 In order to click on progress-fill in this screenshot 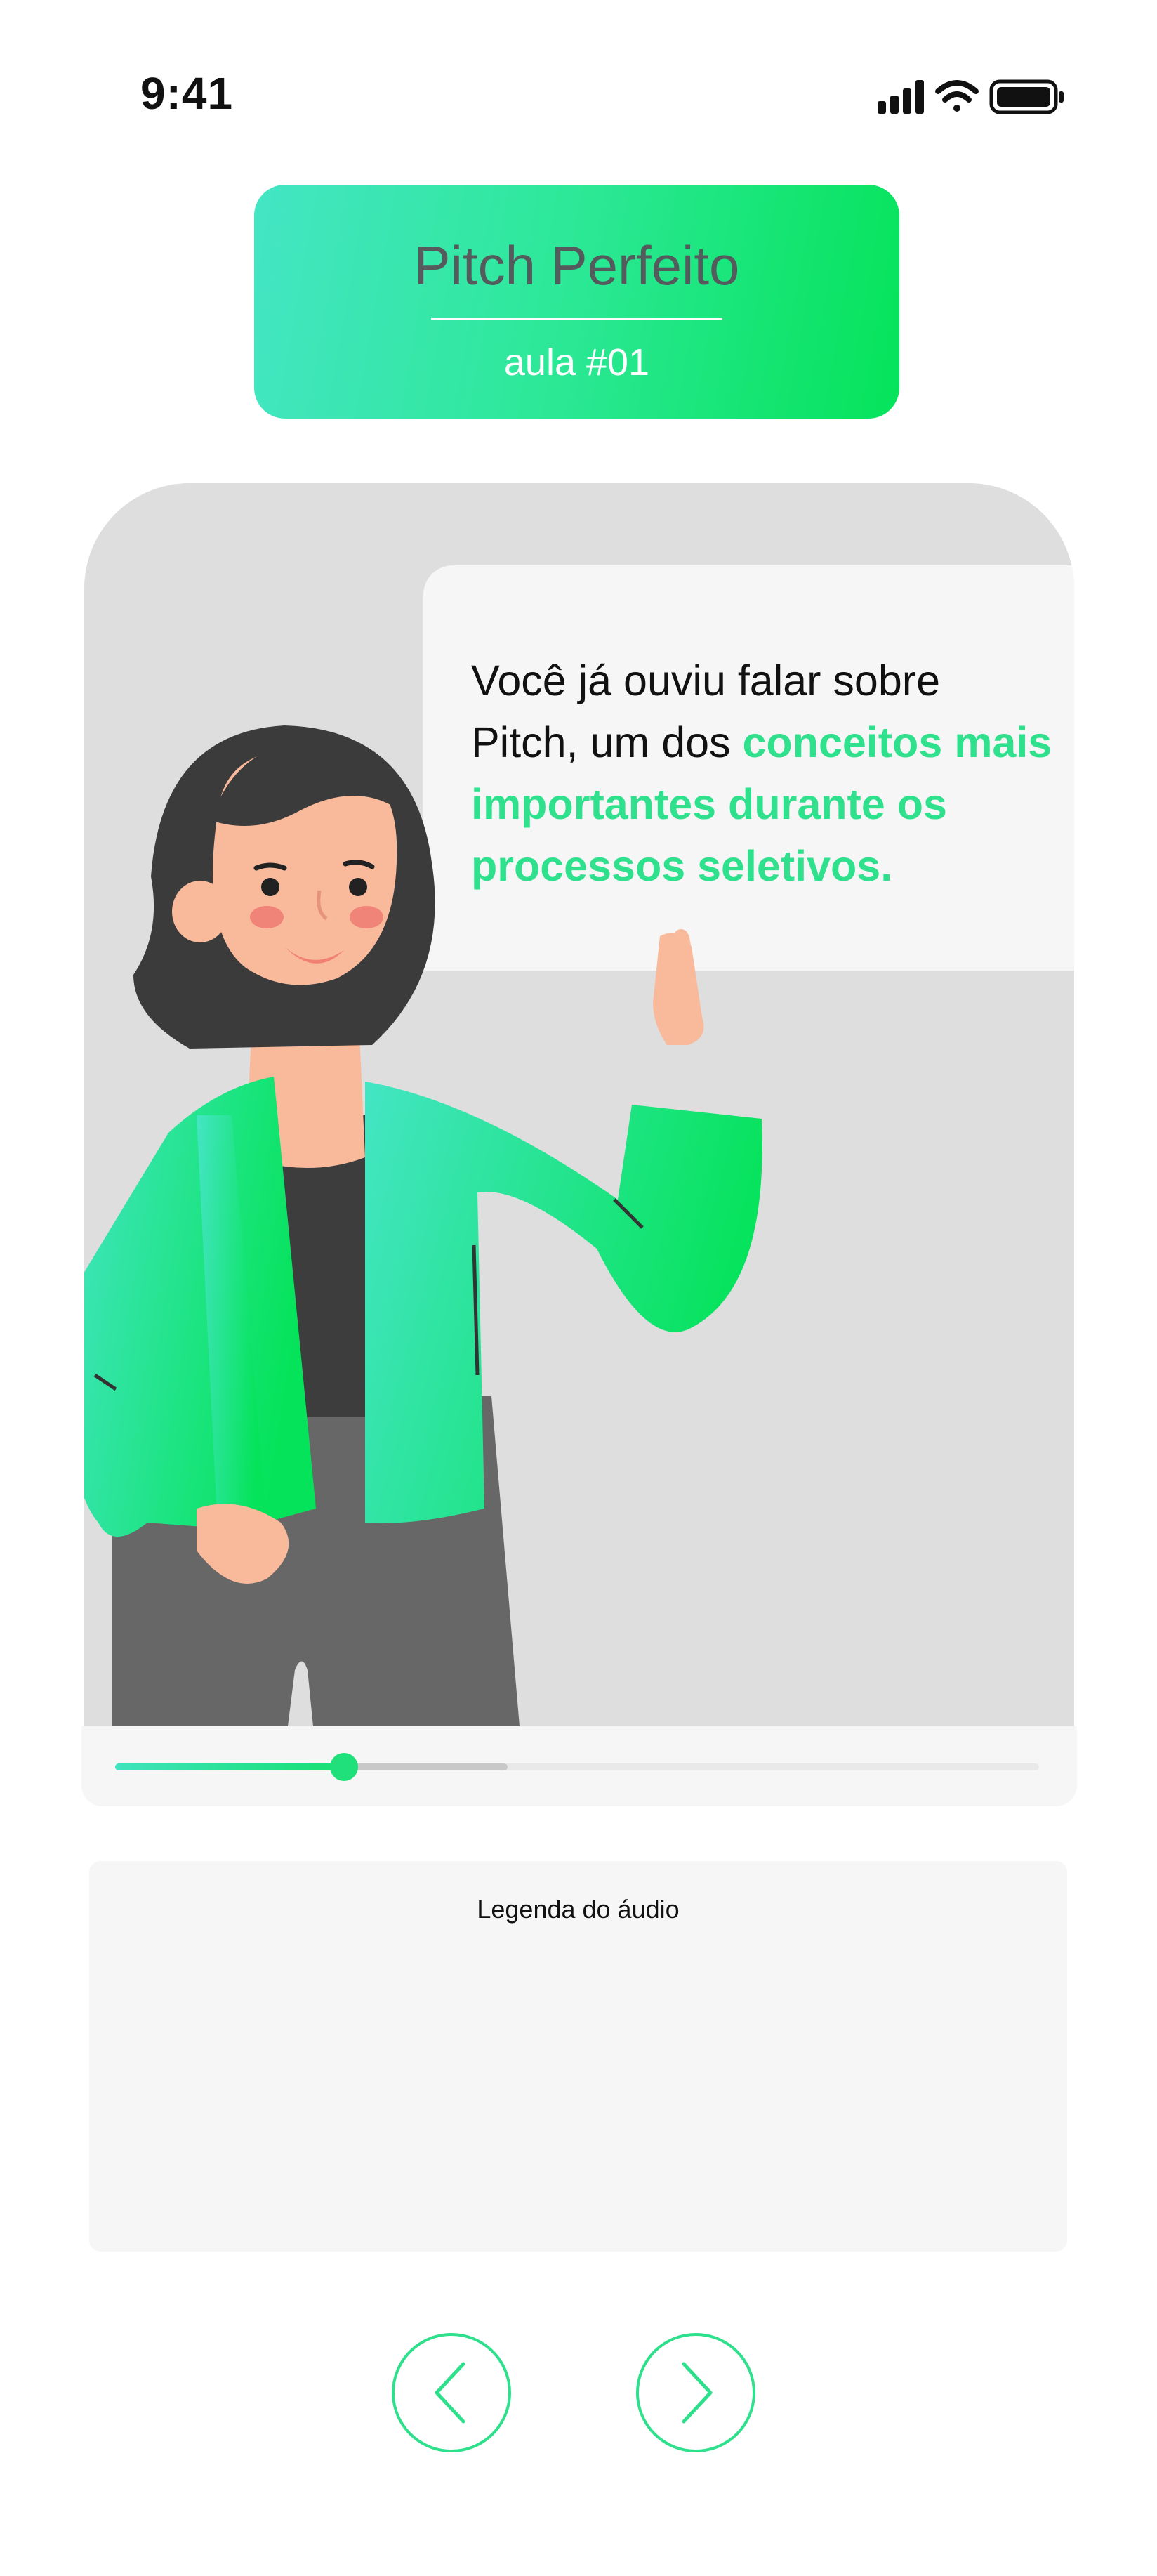, I will do `click(230, 1766)`.